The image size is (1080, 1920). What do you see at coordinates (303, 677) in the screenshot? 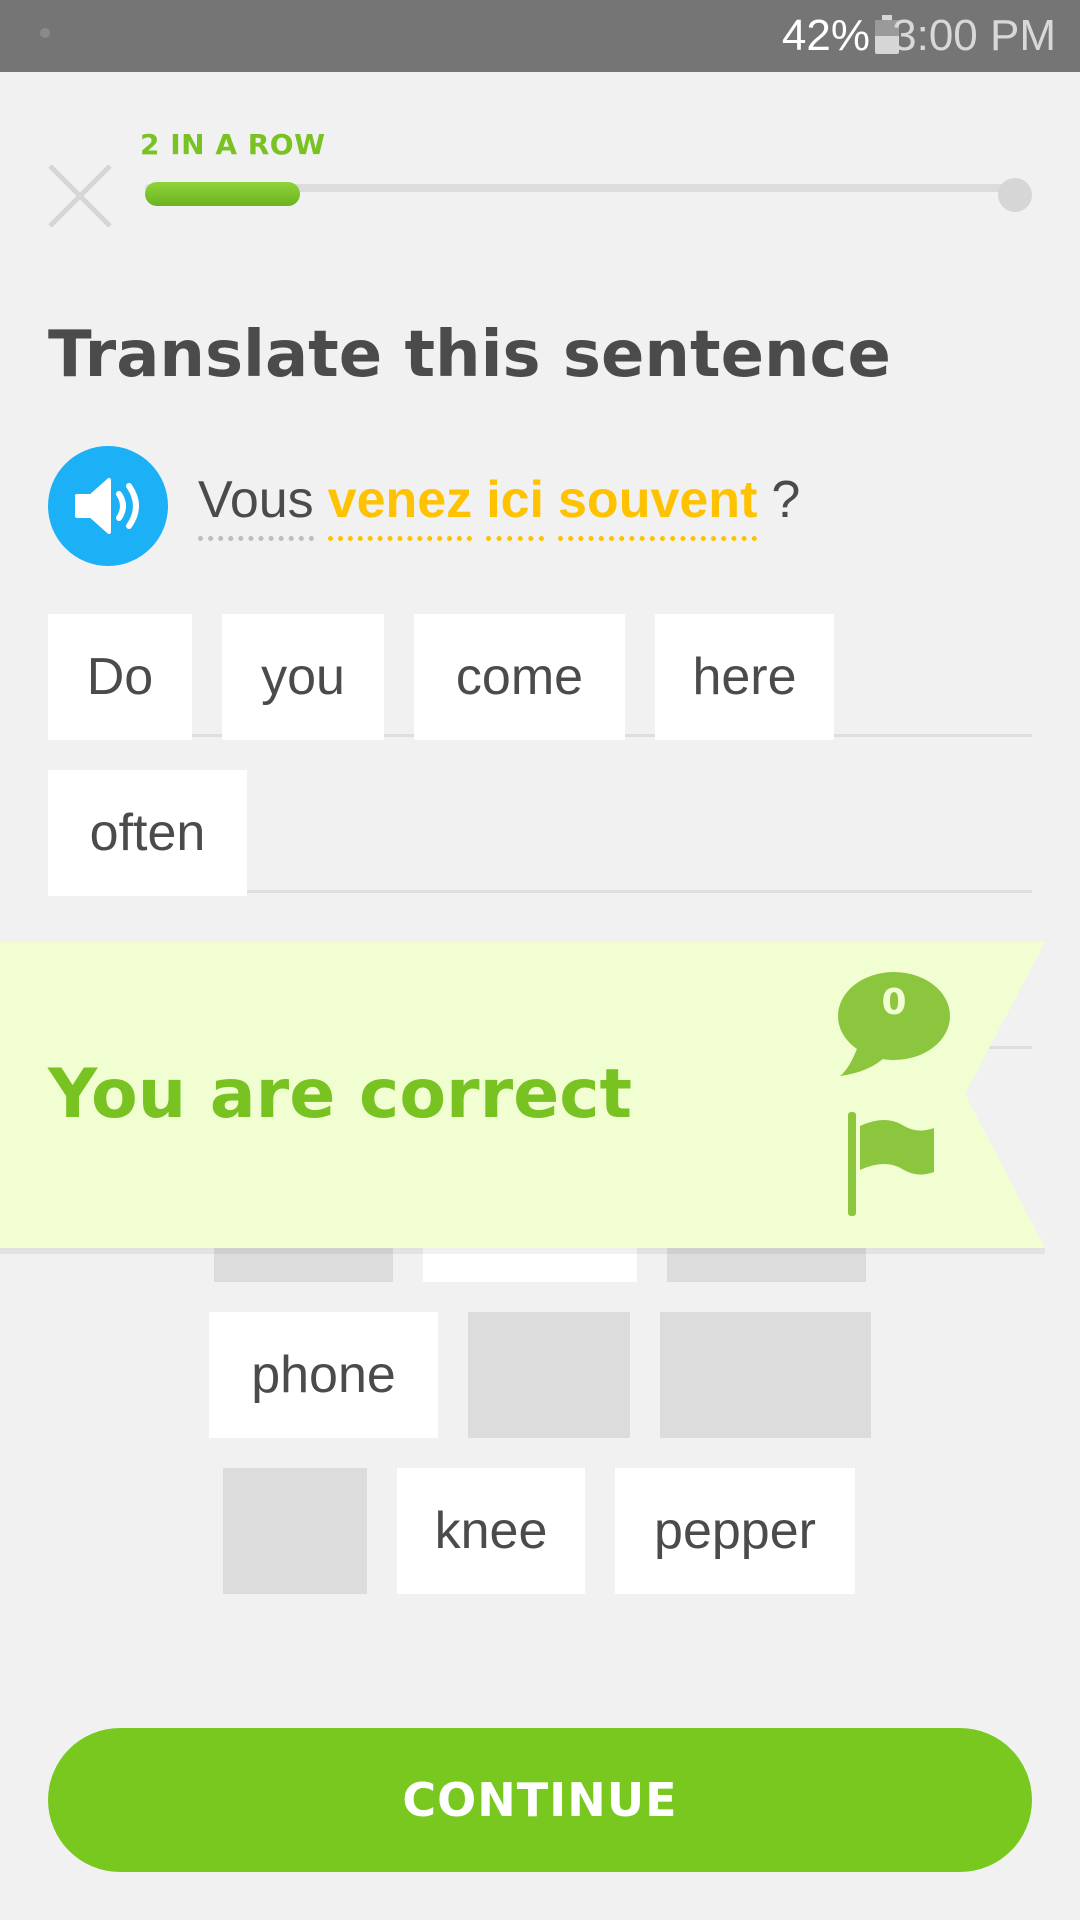
I see `answer-tile: you` at bounding box center [303, 677].